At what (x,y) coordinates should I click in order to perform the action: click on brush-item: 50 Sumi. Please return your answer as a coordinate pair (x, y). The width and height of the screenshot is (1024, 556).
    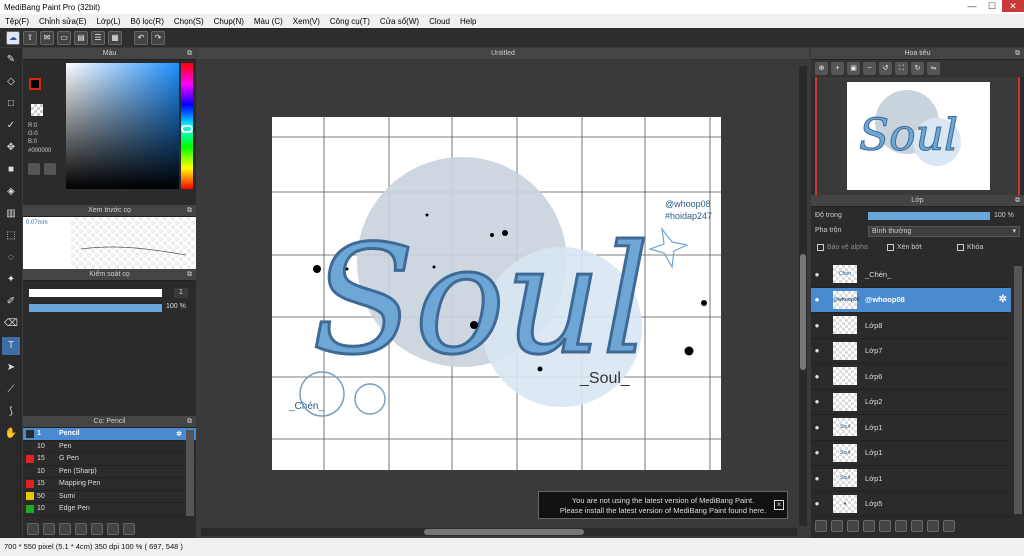
    Looking at the image, I should click on (109, 497).